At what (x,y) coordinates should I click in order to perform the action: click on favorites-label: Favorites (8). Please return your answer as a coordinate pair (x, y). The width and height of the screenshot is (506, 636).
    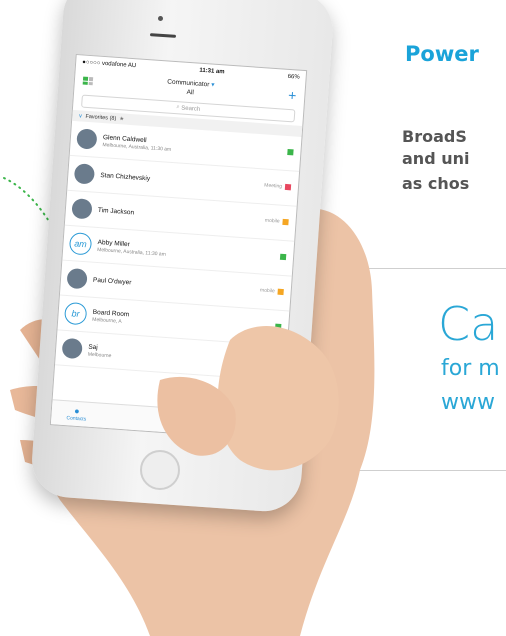
    Looking at the image, I should click on (101, 117).